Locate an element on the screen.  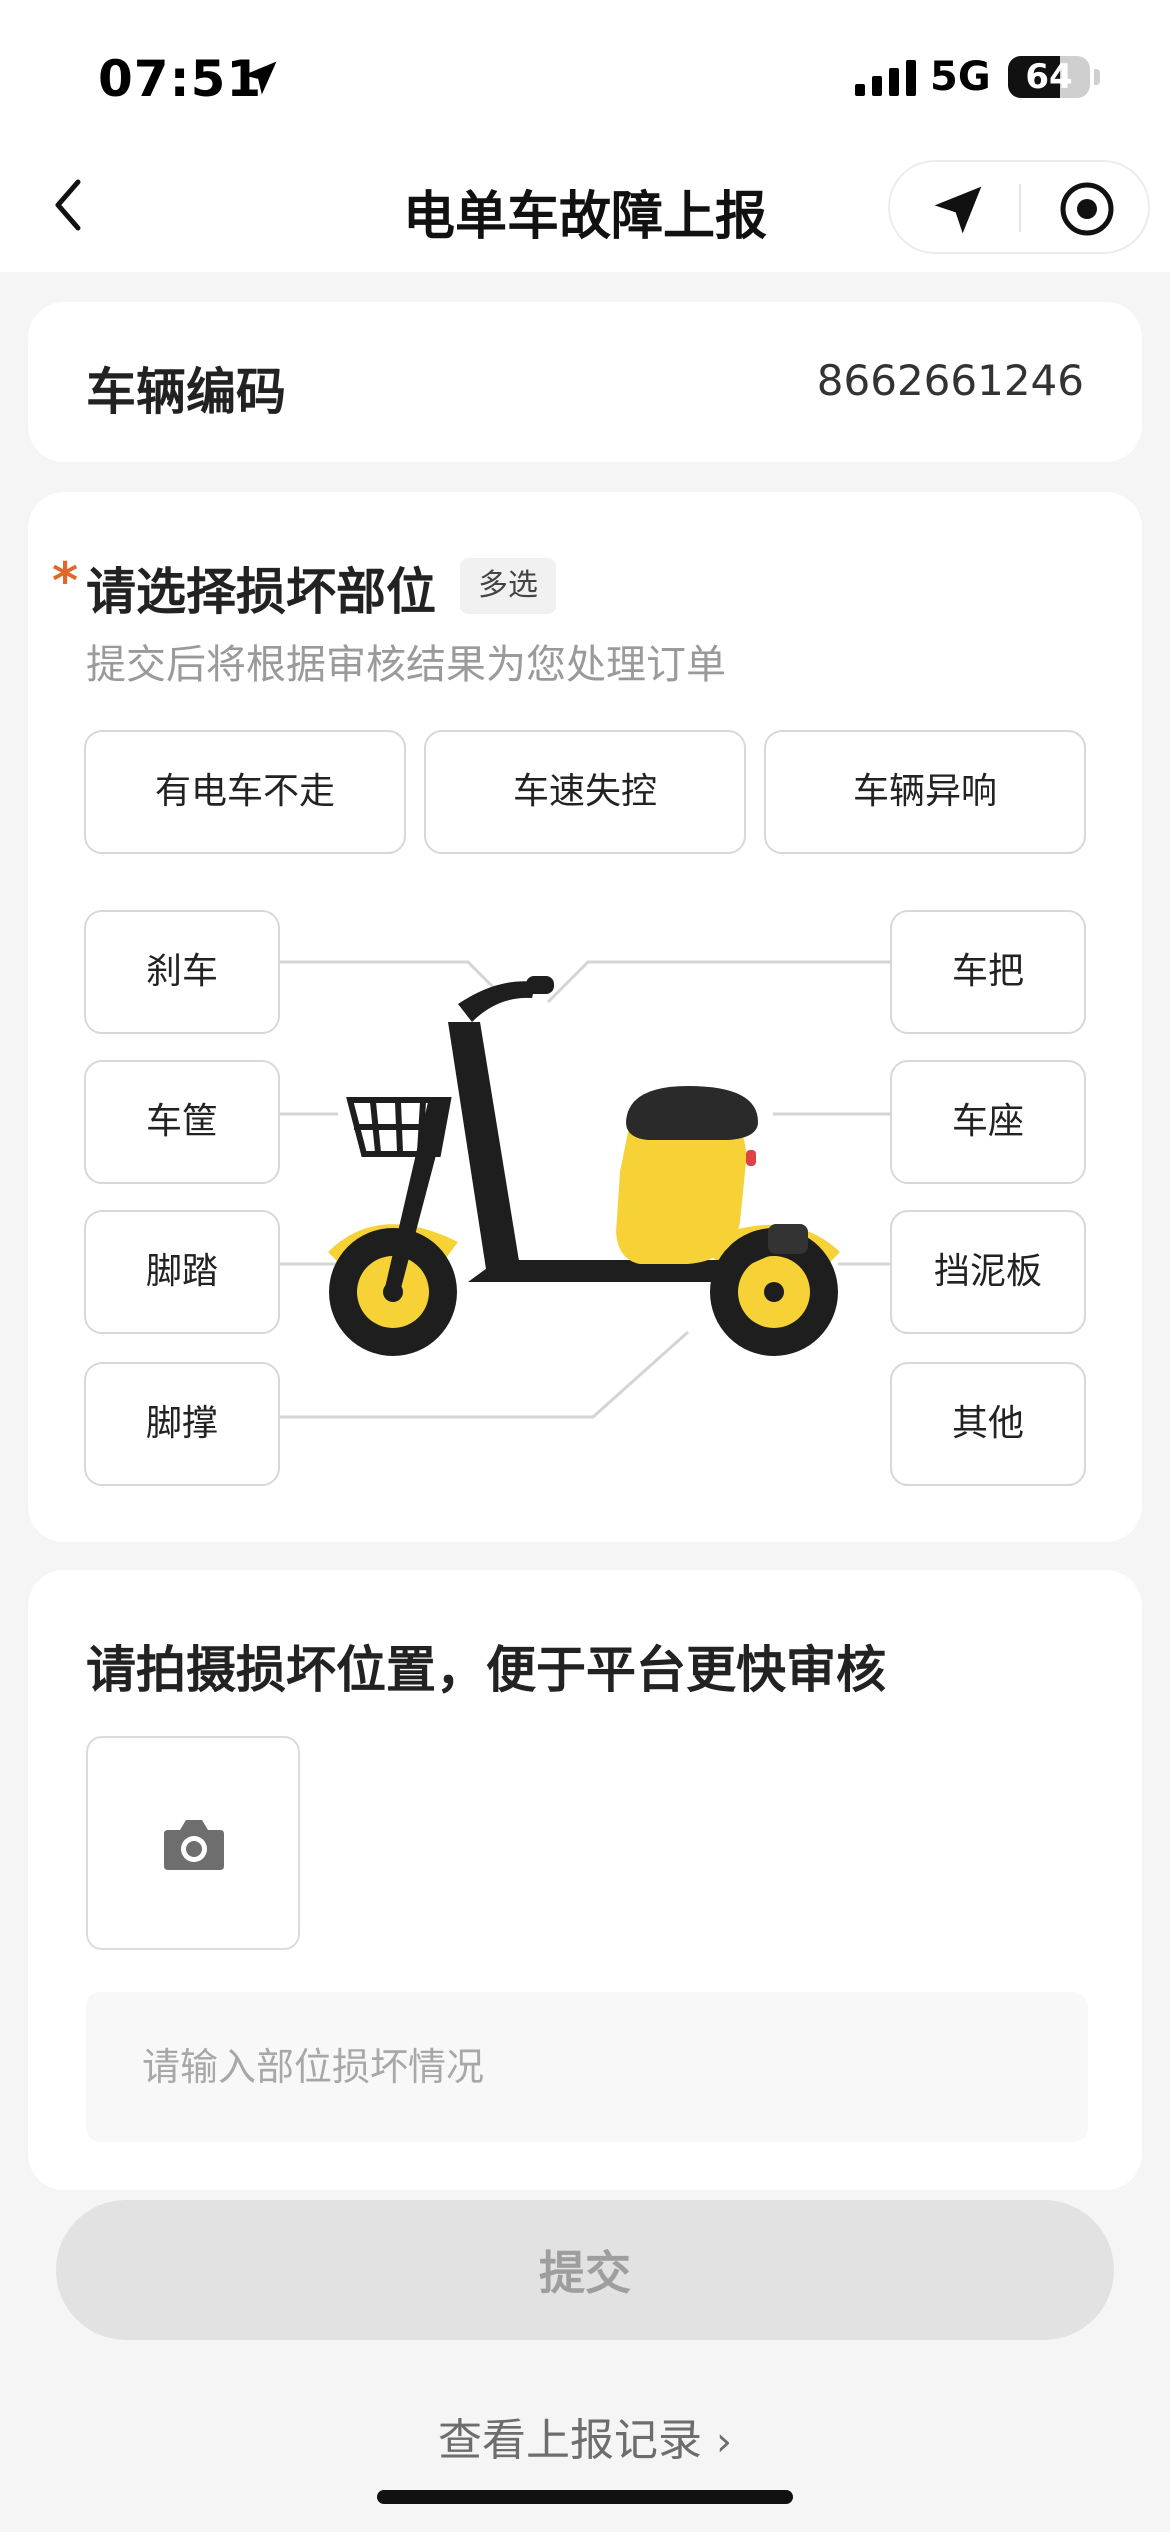
battery-icon: 64 is located at coordinates (1049, 77).